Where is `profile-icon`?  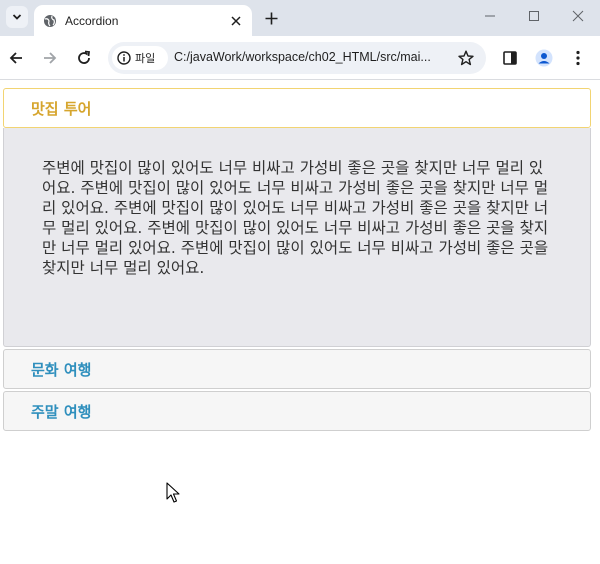
profile-icon is located at coordinates (544, 58).